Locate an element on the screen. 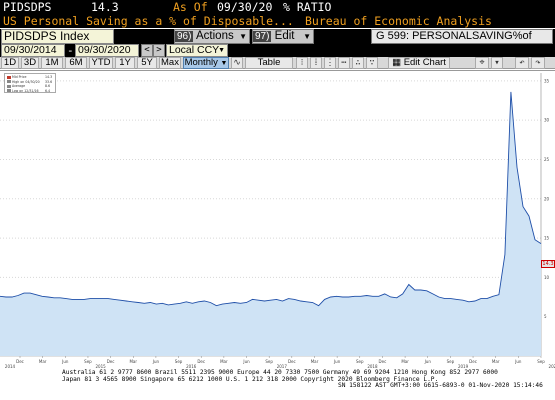  currency-select: Local CCY ▼ is located at coordinates (197, 50).